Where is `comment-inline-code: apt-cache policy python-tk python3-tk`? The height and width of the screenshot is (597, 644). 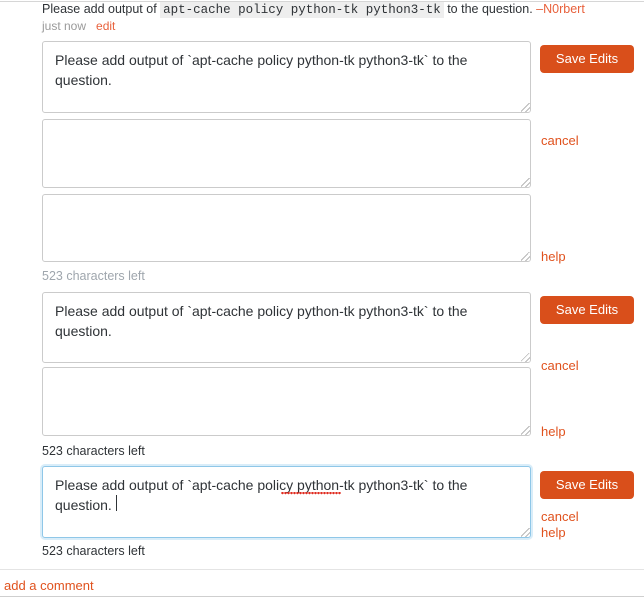 comment-inline-code: apt-cache policy python-tk python3-tk is located at coordinates (302, 10).